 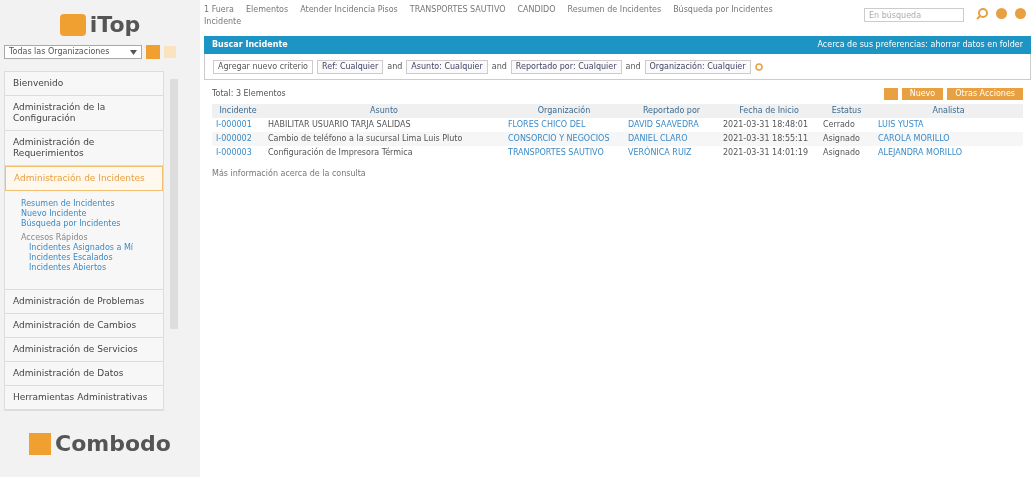 I want to click on menu-item: Administración de la Configuración, so click(x=84, y=113).